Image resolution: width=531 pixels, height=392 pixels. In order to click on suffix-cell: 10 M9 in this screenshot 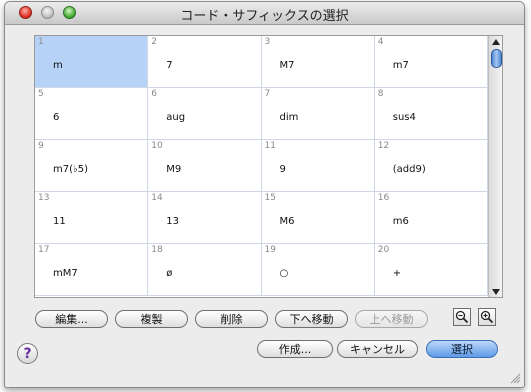, I will do `click(205, 166)`.